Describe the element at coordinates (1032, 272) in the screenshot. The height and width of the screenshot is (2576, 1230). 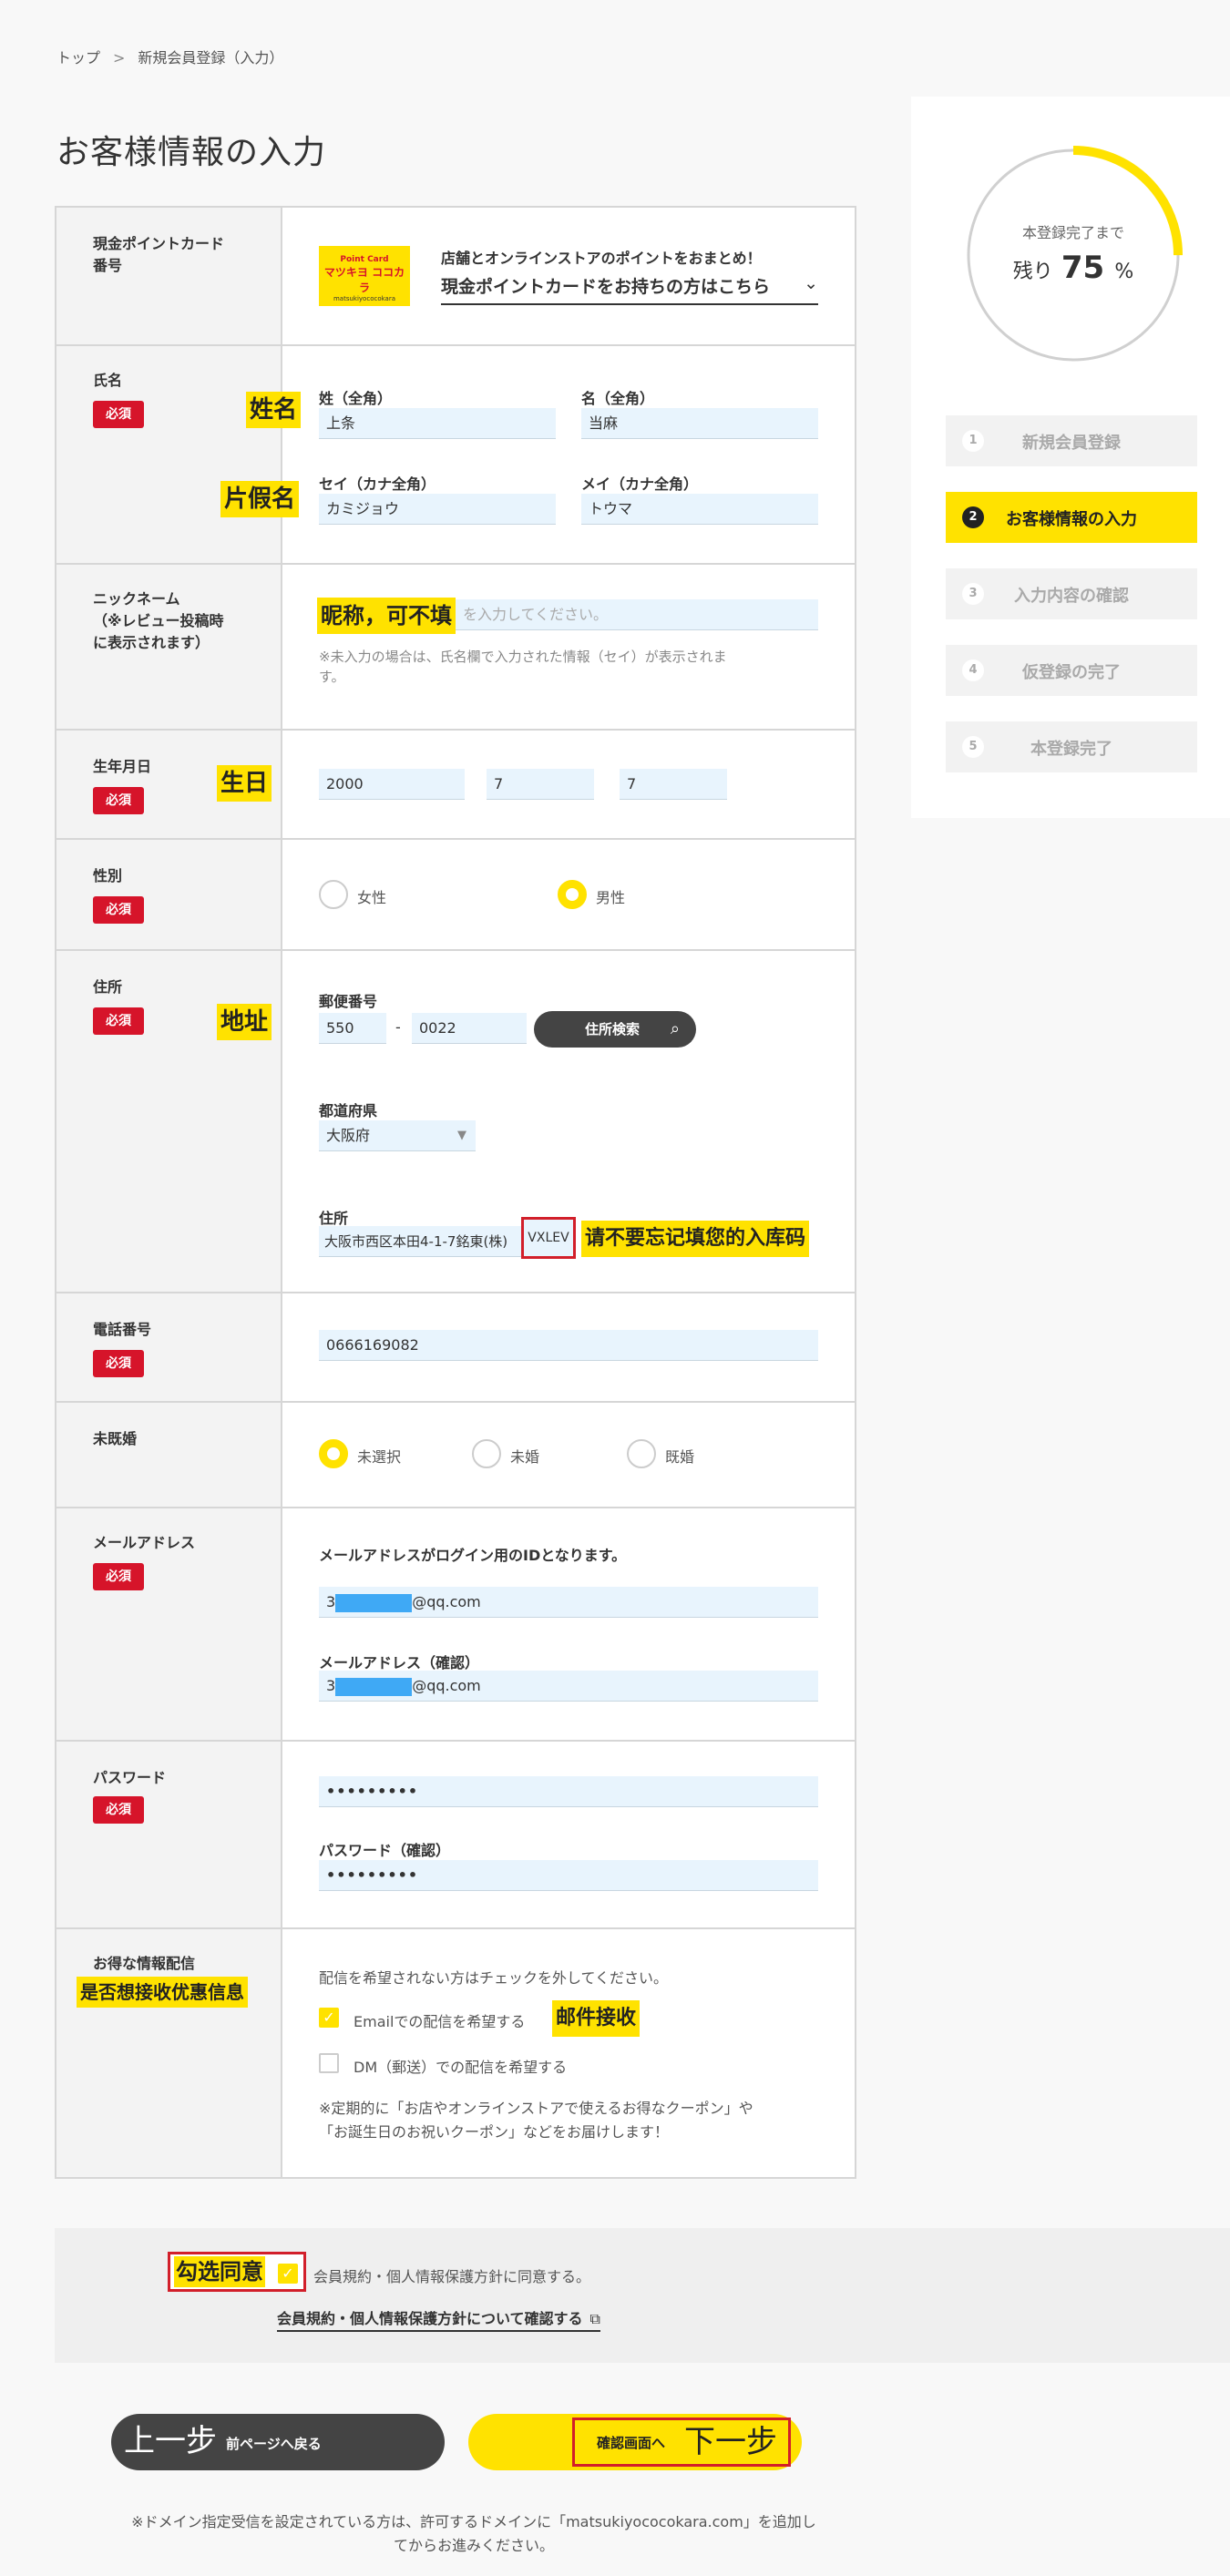
I see `progress-prefix: 残り` at that location.